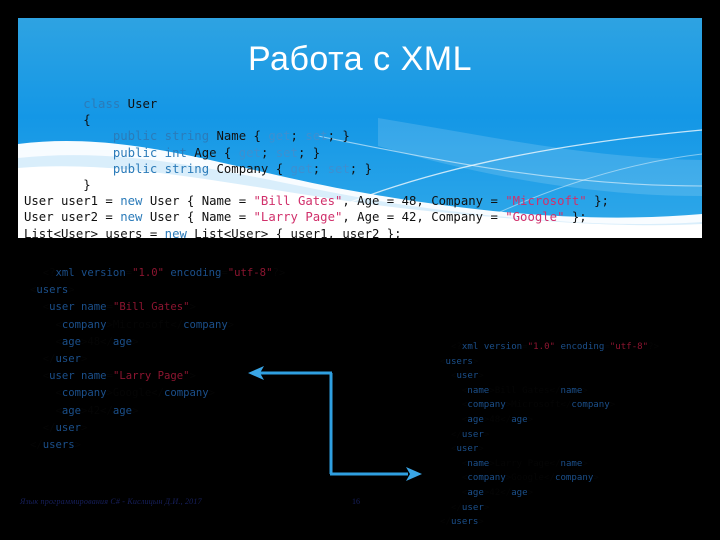 Image resolution: width=720 pixels, height=540 pixels. What do you see at coordinates (546, 201) in the screenshot?
I see `token: "Microsoft"` at bounding box center [546, 201].